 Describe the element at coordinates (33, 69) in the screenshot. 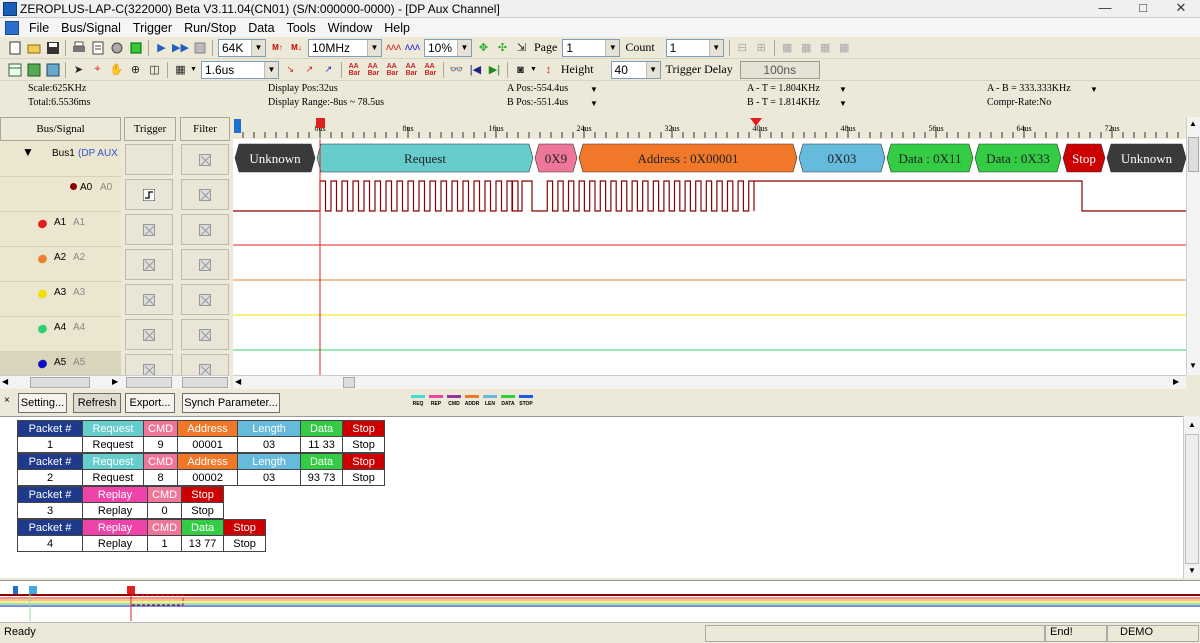

I see `list-icon` at that location.